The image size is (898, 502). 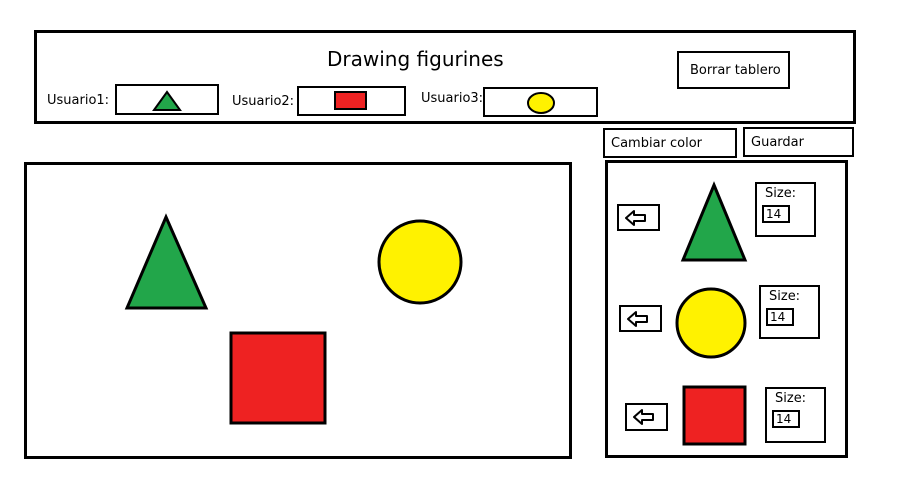 What do you see at coordinates (657, 143) in the screenshot?
I see `change-color-label: Cambiar color` at bounding box center [657, 143].